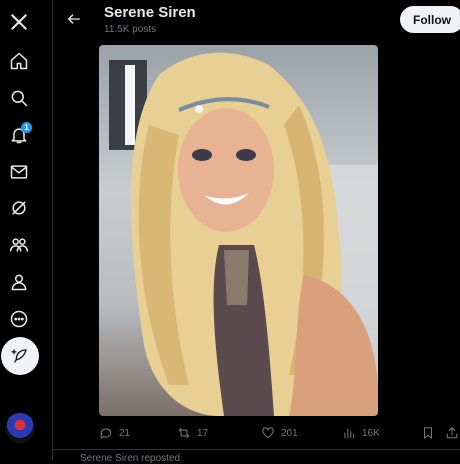 The image size is (460, 464). What do you see at coordinates (19, 22) in the screenshot?
I see `x-logo-icon` at bounding box center [19, 22].